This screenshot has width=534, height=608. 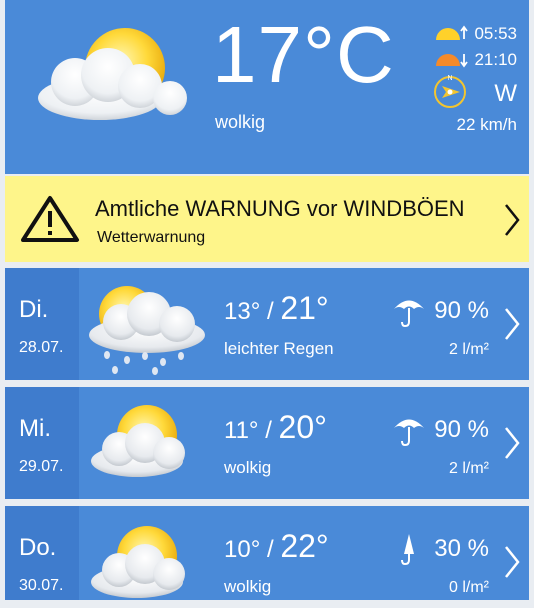 What do you see at coordinates (450, 94) in the screenshot?
I see `compass-icon: N` at bounding box center [450, 94].